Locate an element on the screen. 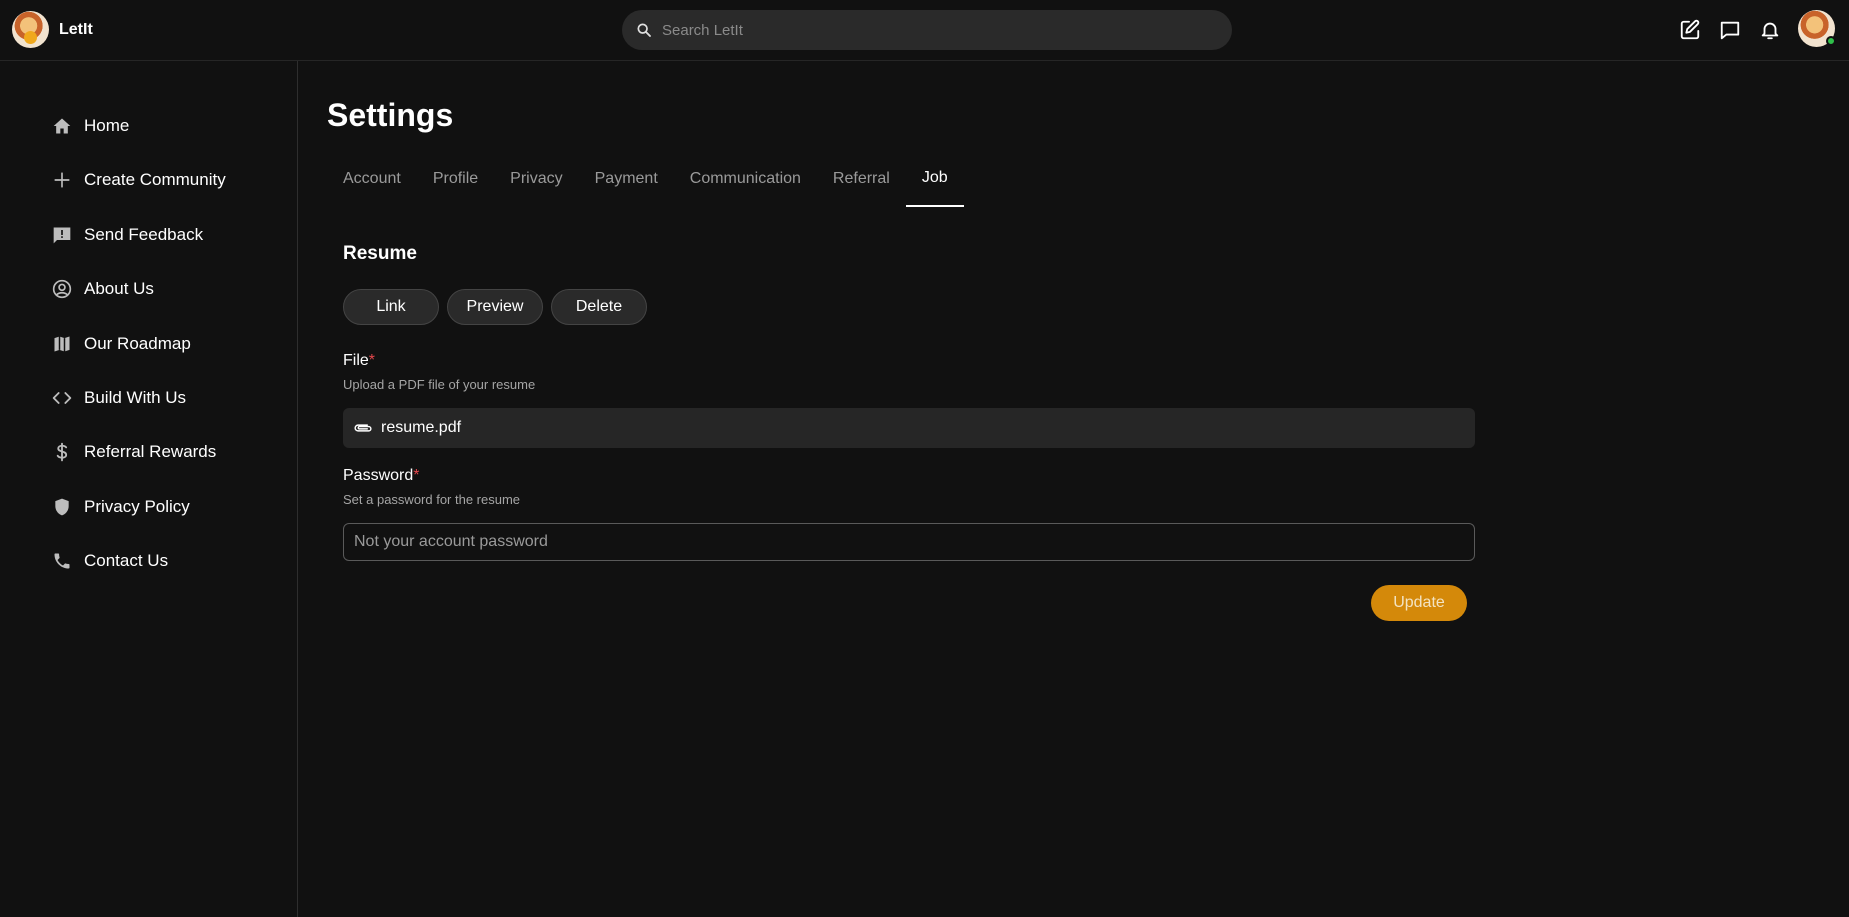  sidebar-item-contact-us: Contact Us is located at coordinates (109, 561).